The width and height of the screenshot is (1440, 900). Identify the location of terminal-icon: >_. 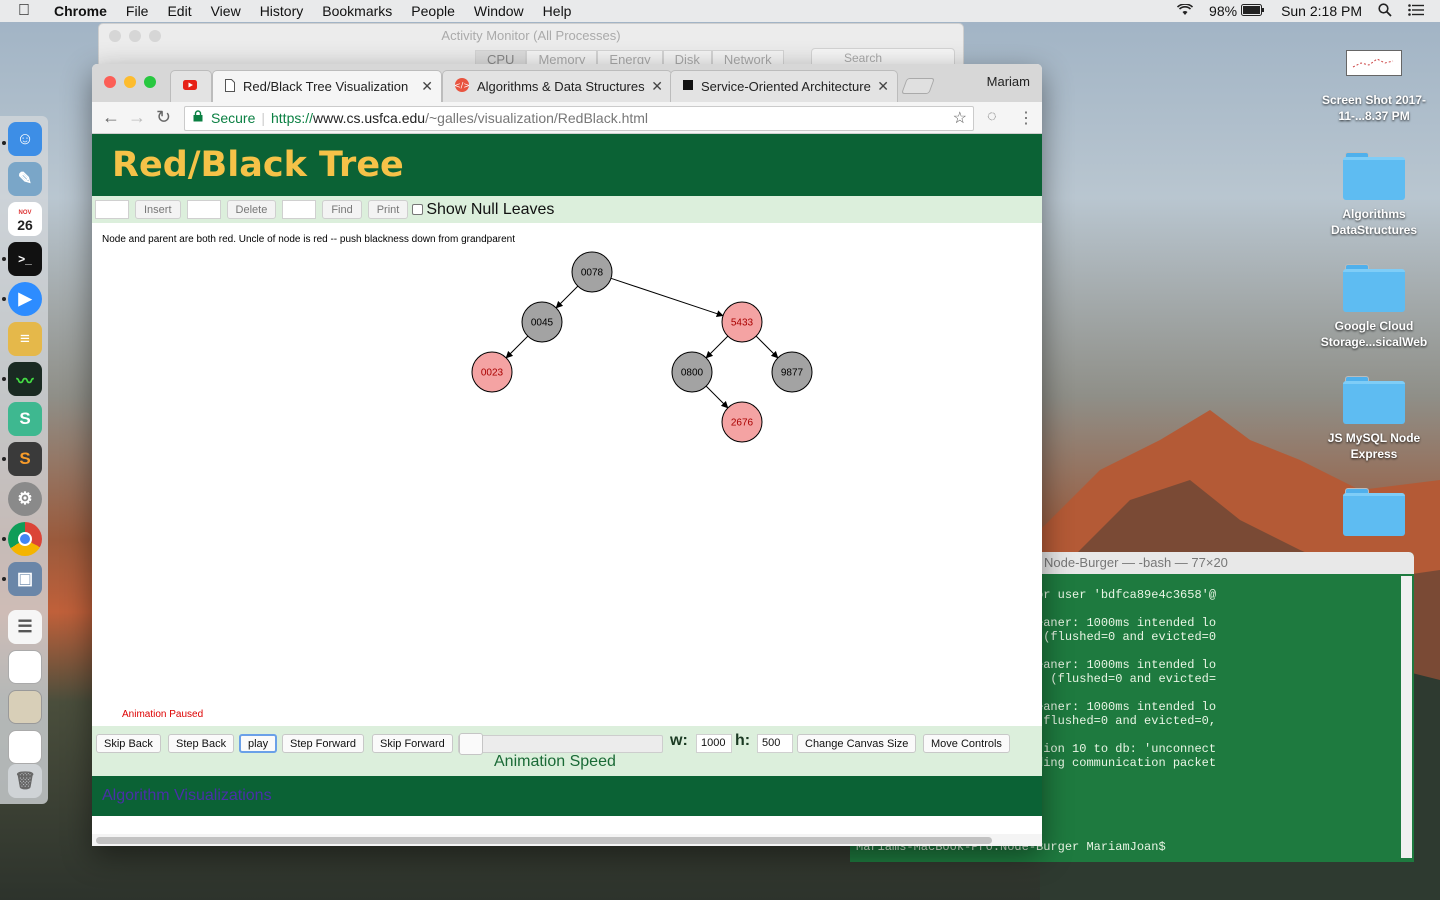
(25, 259).